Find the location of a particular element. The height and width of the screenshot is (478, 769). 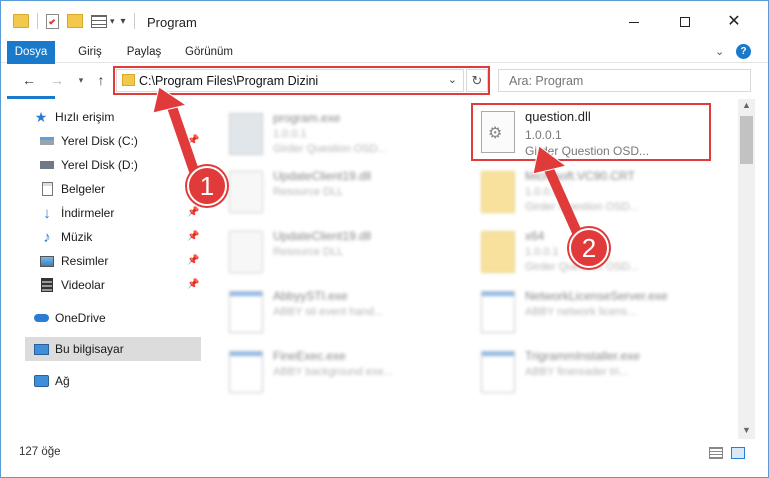

videos-icon is located at coordinates (47, 285).